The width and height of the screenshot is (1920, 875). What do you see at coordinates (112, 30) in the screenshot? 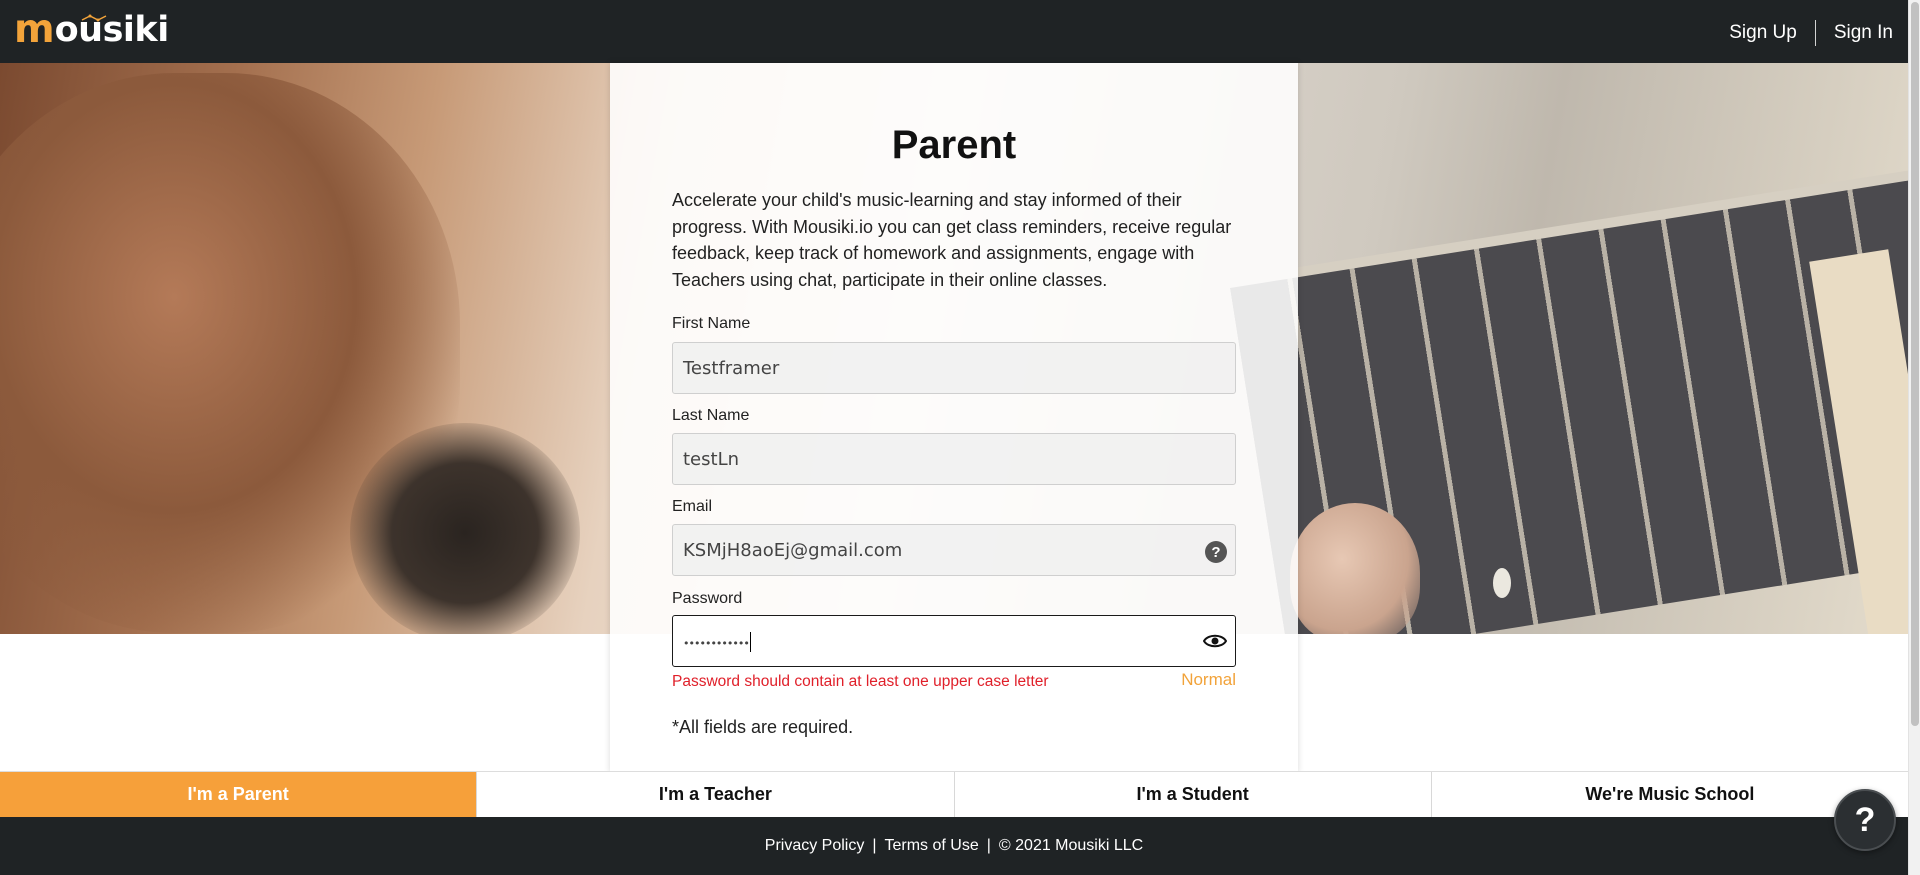
I see `logo-text: ousiki` at bounding box center [112, 30].